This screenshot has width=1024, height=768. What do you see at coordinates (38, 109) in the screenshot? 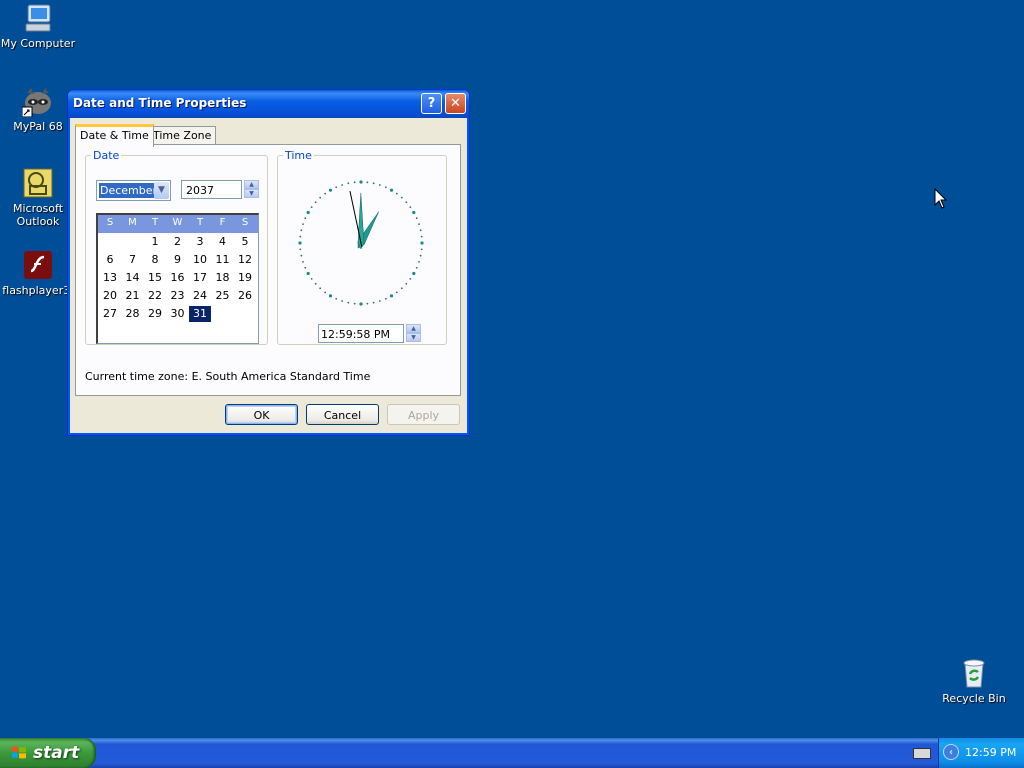
I see `desktop-icon-mypal: MyPal 68` at bounding box center [38, 109].